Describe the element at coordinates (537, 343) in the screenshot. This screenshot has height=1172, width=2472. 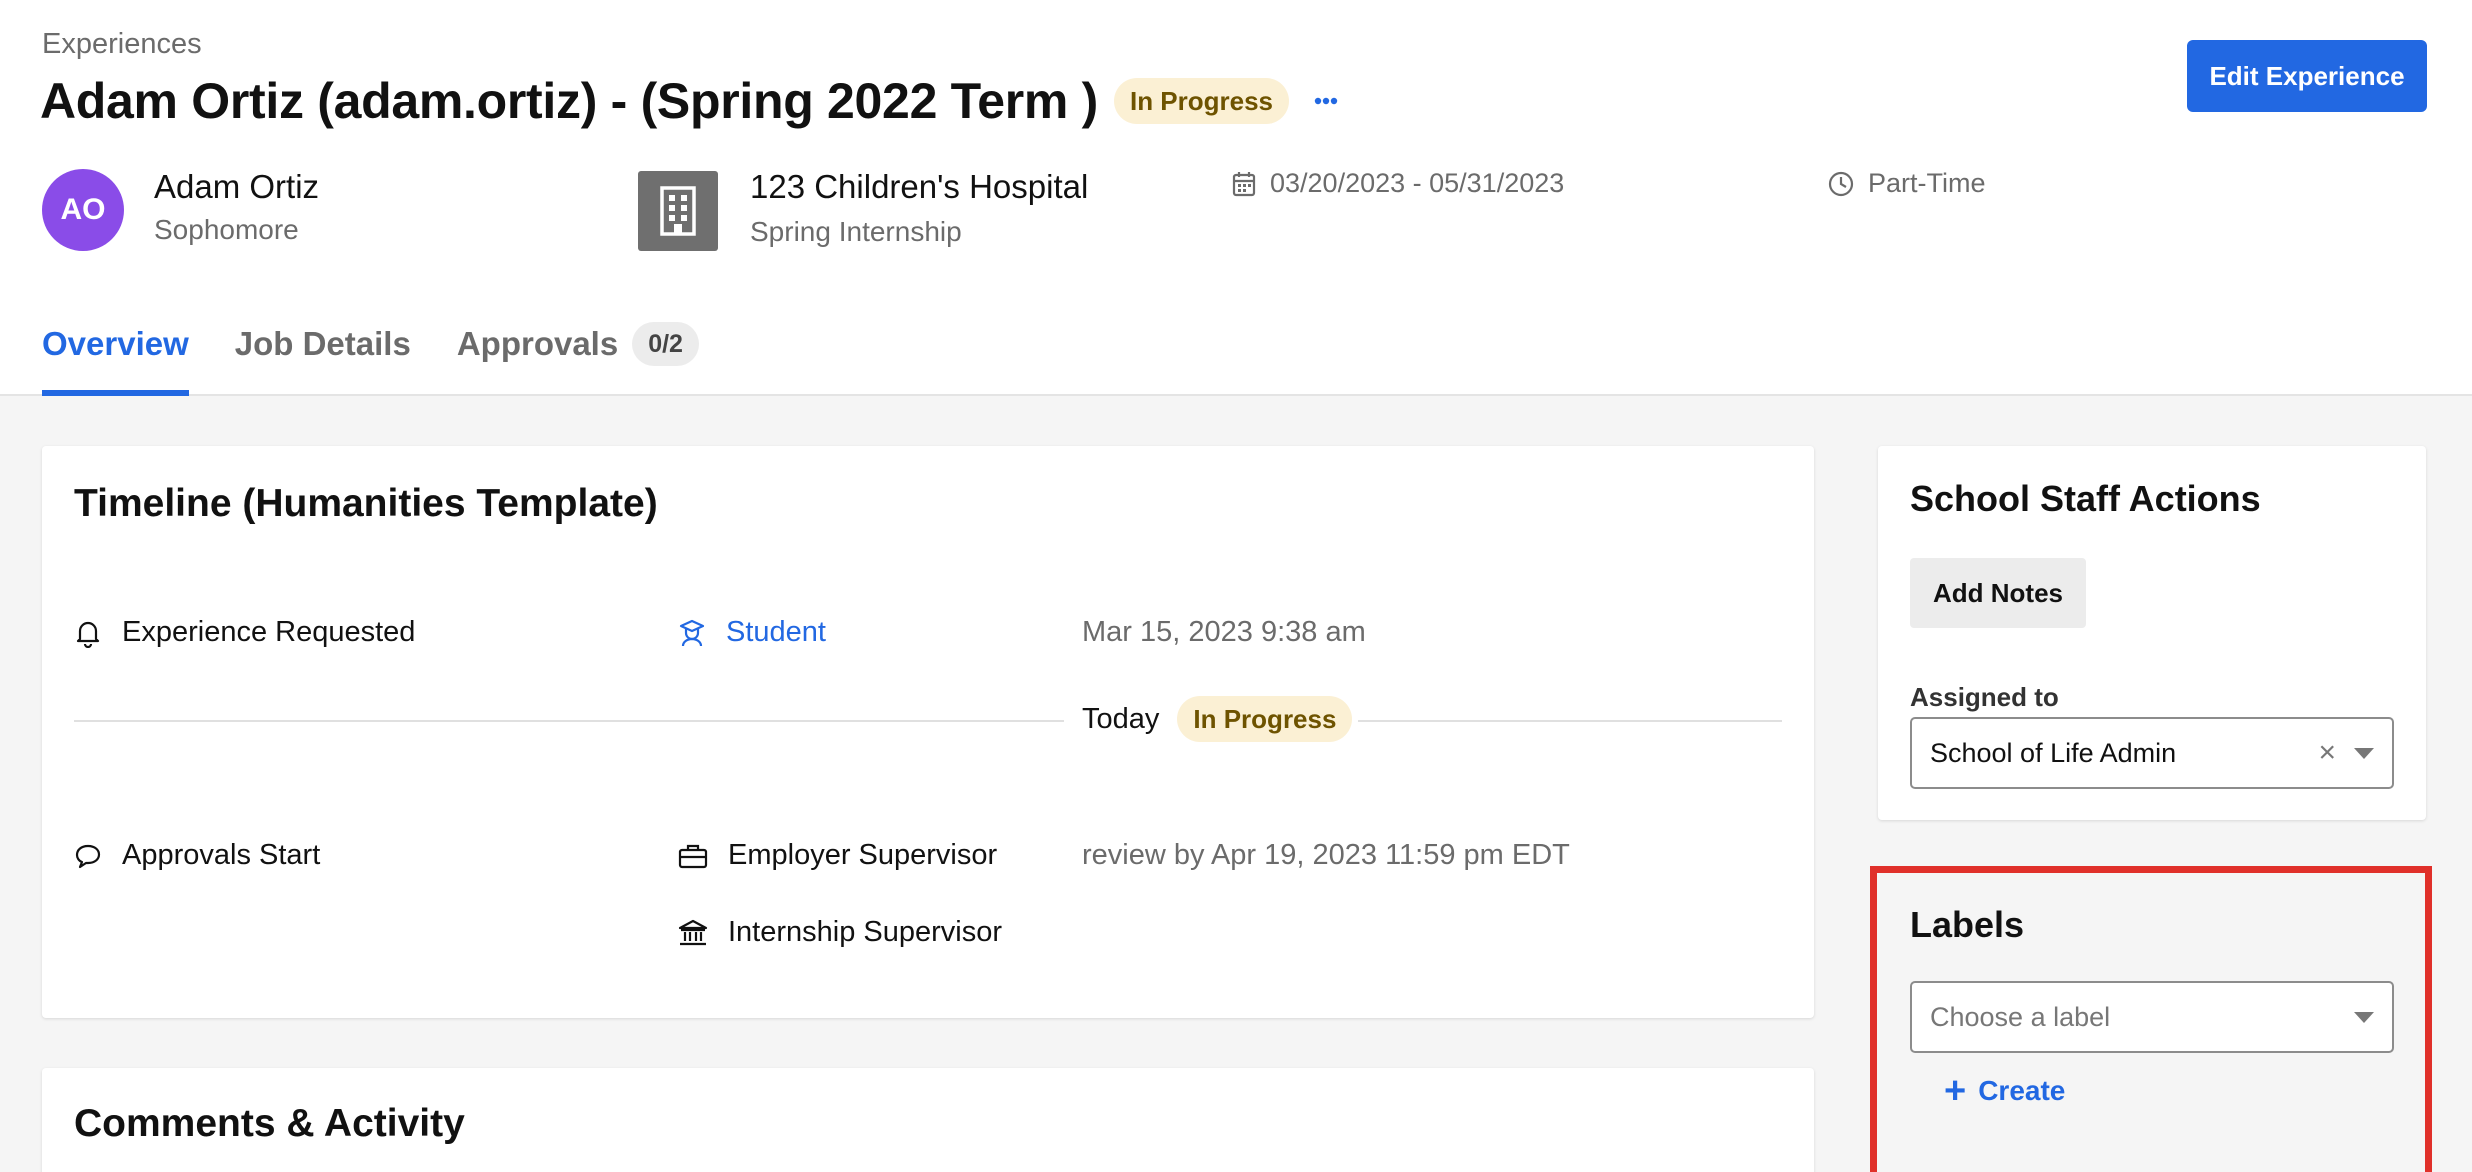
I see `tab-label: Approvals` at that location.